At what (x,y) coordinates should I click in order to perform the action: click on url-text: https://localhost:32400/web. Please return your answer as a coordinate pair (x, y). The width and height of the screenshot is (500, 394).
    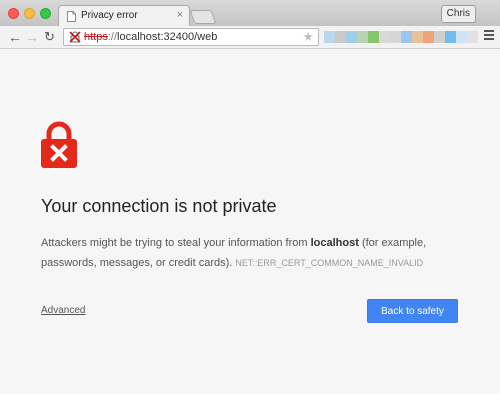
    Looking at the image, I should click on (150, 37).